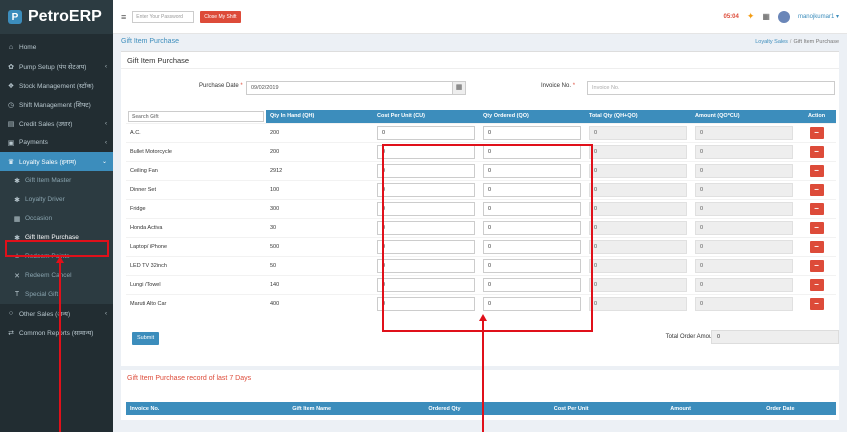 This screenshot has width=847, height=432. Describe the element at coordinates (123, 17) in the screenshot. I see `menu-toggle-icon: ≡` at that location.